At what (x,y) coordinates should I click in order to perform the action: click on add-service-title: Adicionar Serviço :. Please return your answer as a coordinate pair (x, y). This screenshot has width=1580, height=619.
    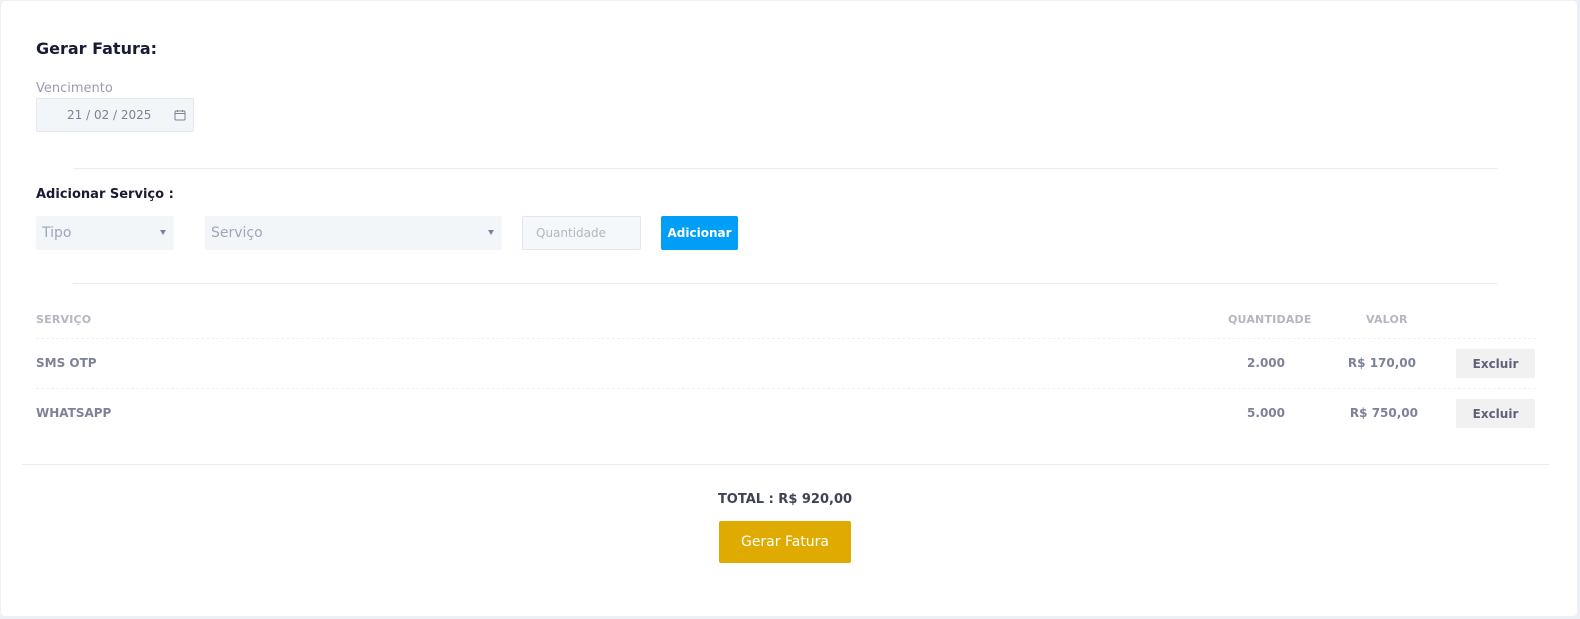
    Looking at the image, I should click on (105, 194).